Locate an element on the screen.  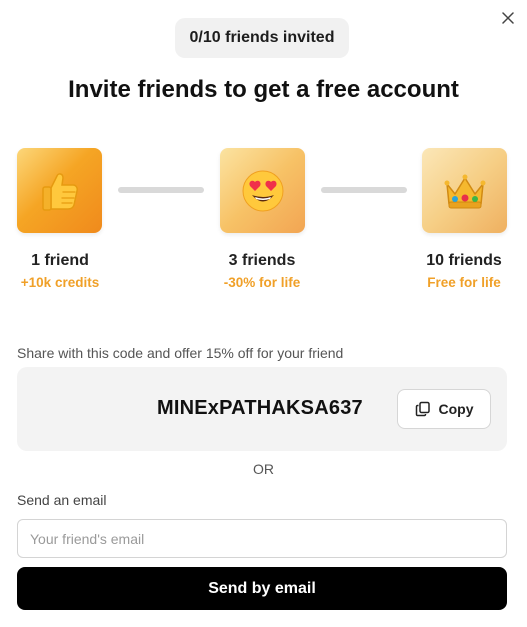
thumbs-up-icon is located at coordinates (59, 191).